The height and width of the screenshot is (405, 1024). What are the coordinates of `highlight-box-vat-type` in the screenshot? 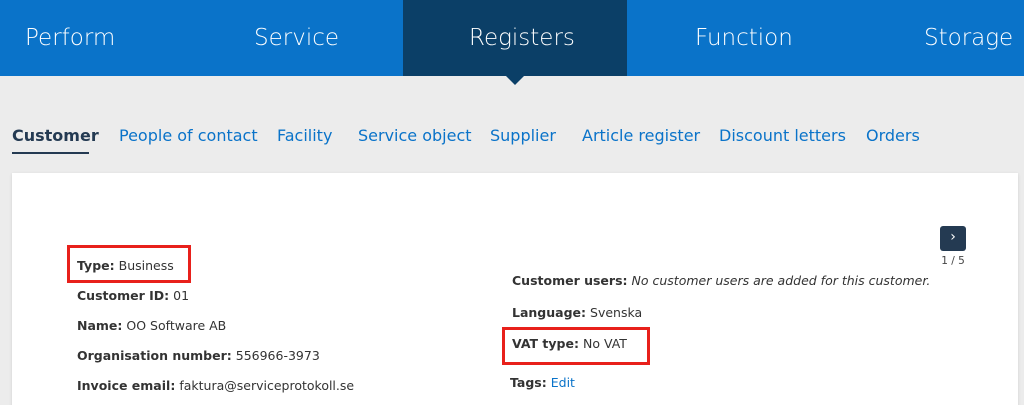 It's located at (576, 346).